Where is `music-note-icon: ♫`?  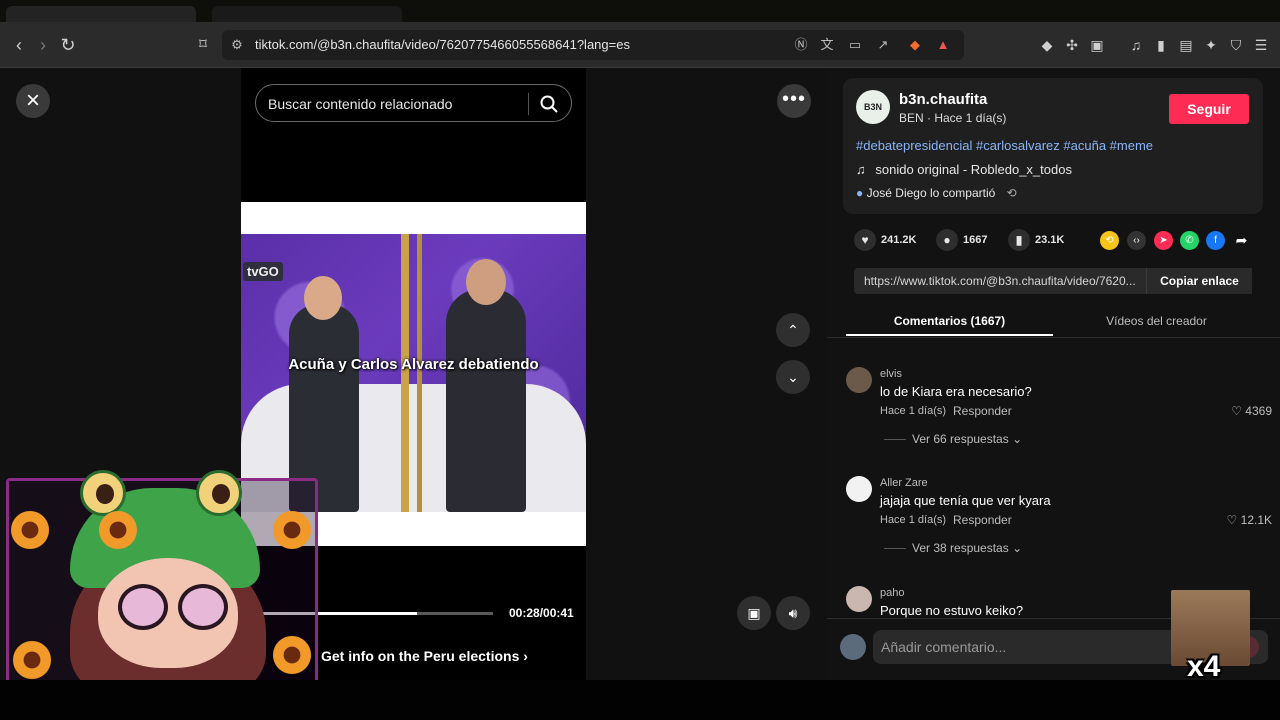 music-note-icon: ♫ is located at coordinates (861, 169).